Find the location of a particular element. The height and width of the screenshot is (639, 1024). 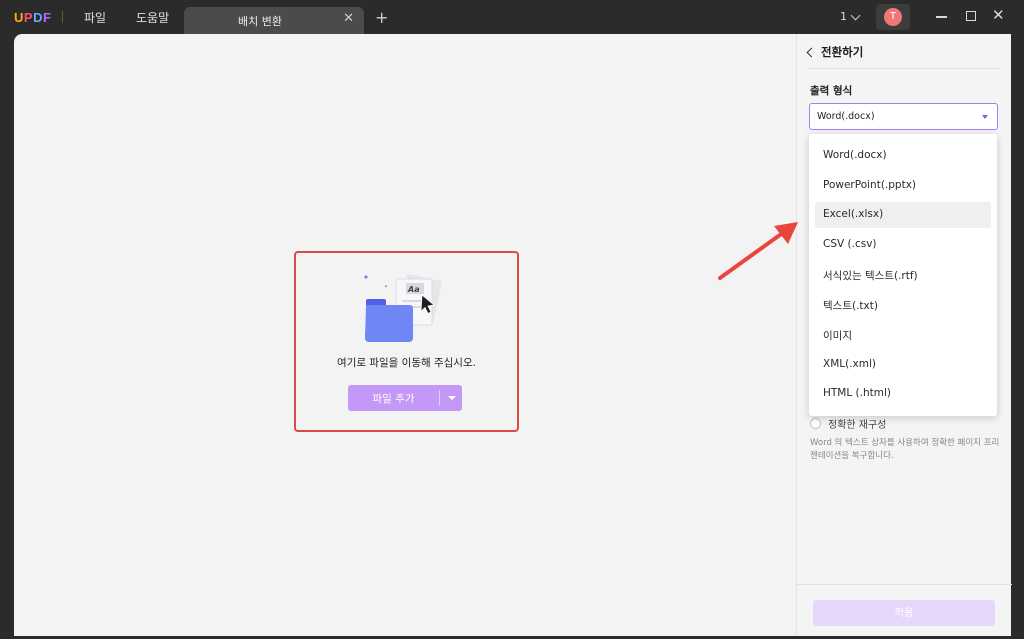

format-option-excel: Excel(.xlsx) is located at coordinates (903, 215).